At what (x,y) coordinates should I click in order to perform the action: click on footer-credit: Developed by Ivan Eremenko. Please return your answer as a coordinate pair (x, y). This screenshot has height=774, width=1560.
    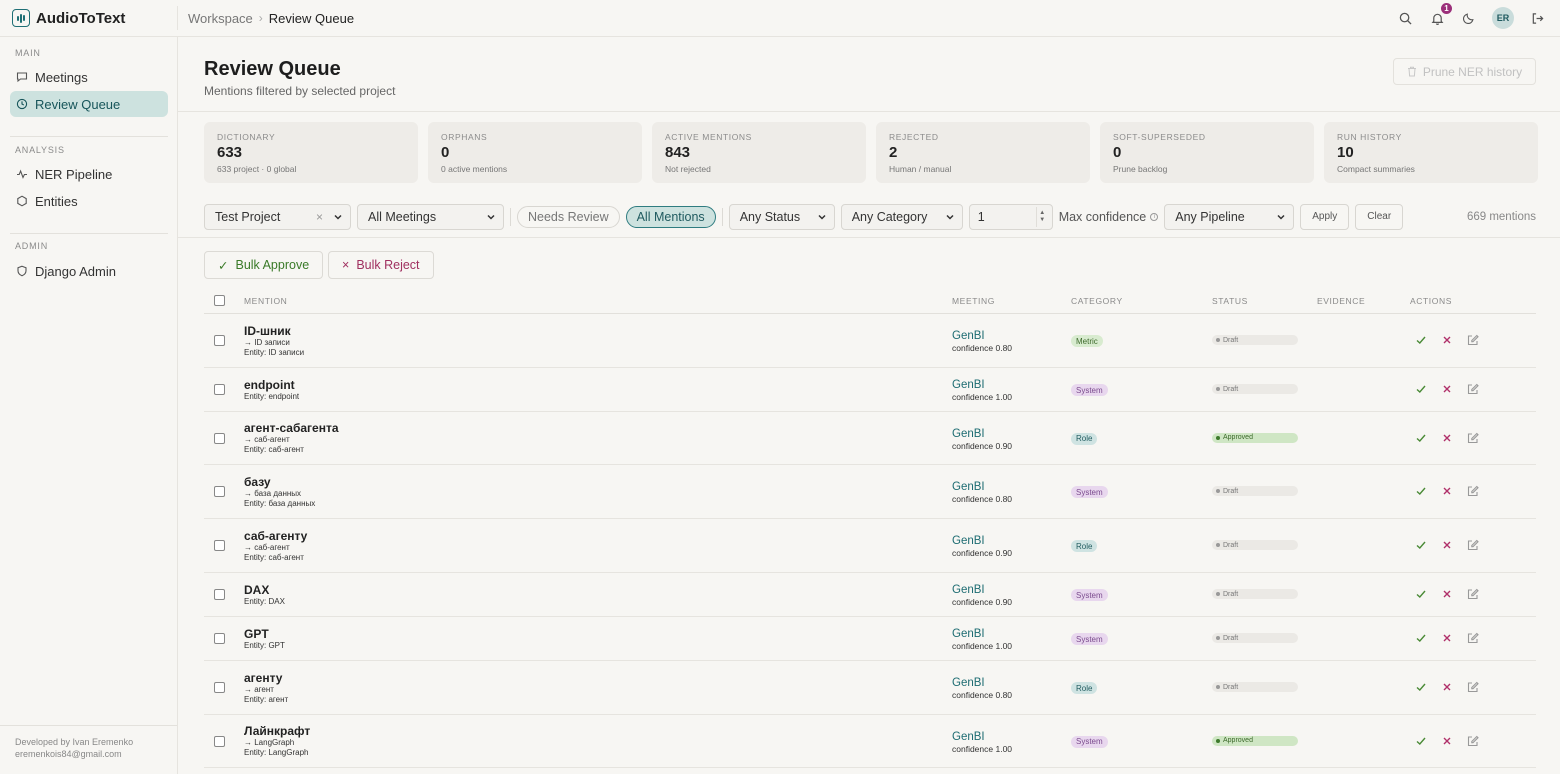
    Looking at the image, I should click on (74, 742).